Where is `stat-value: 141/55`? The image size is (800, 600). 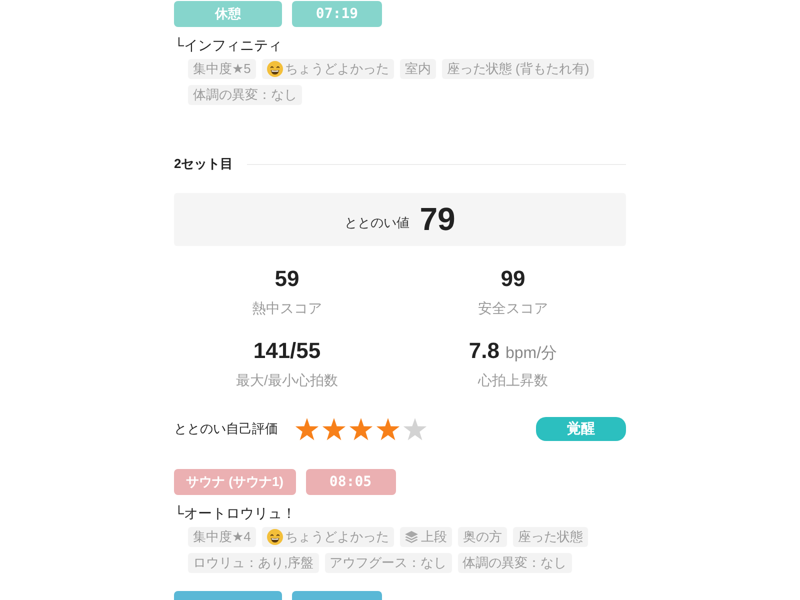 stat-value: 141/55 is located at coordinates (287, 351).